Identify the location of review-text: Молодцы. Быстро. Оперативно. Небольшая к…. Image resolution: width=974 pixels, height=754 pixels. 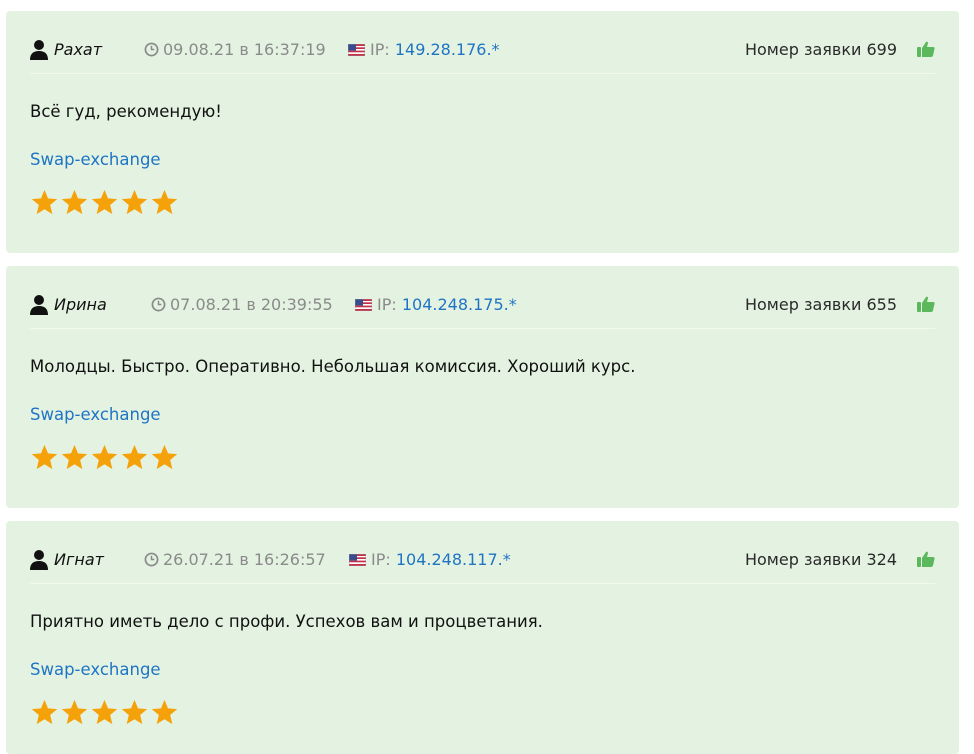
(333, 366).